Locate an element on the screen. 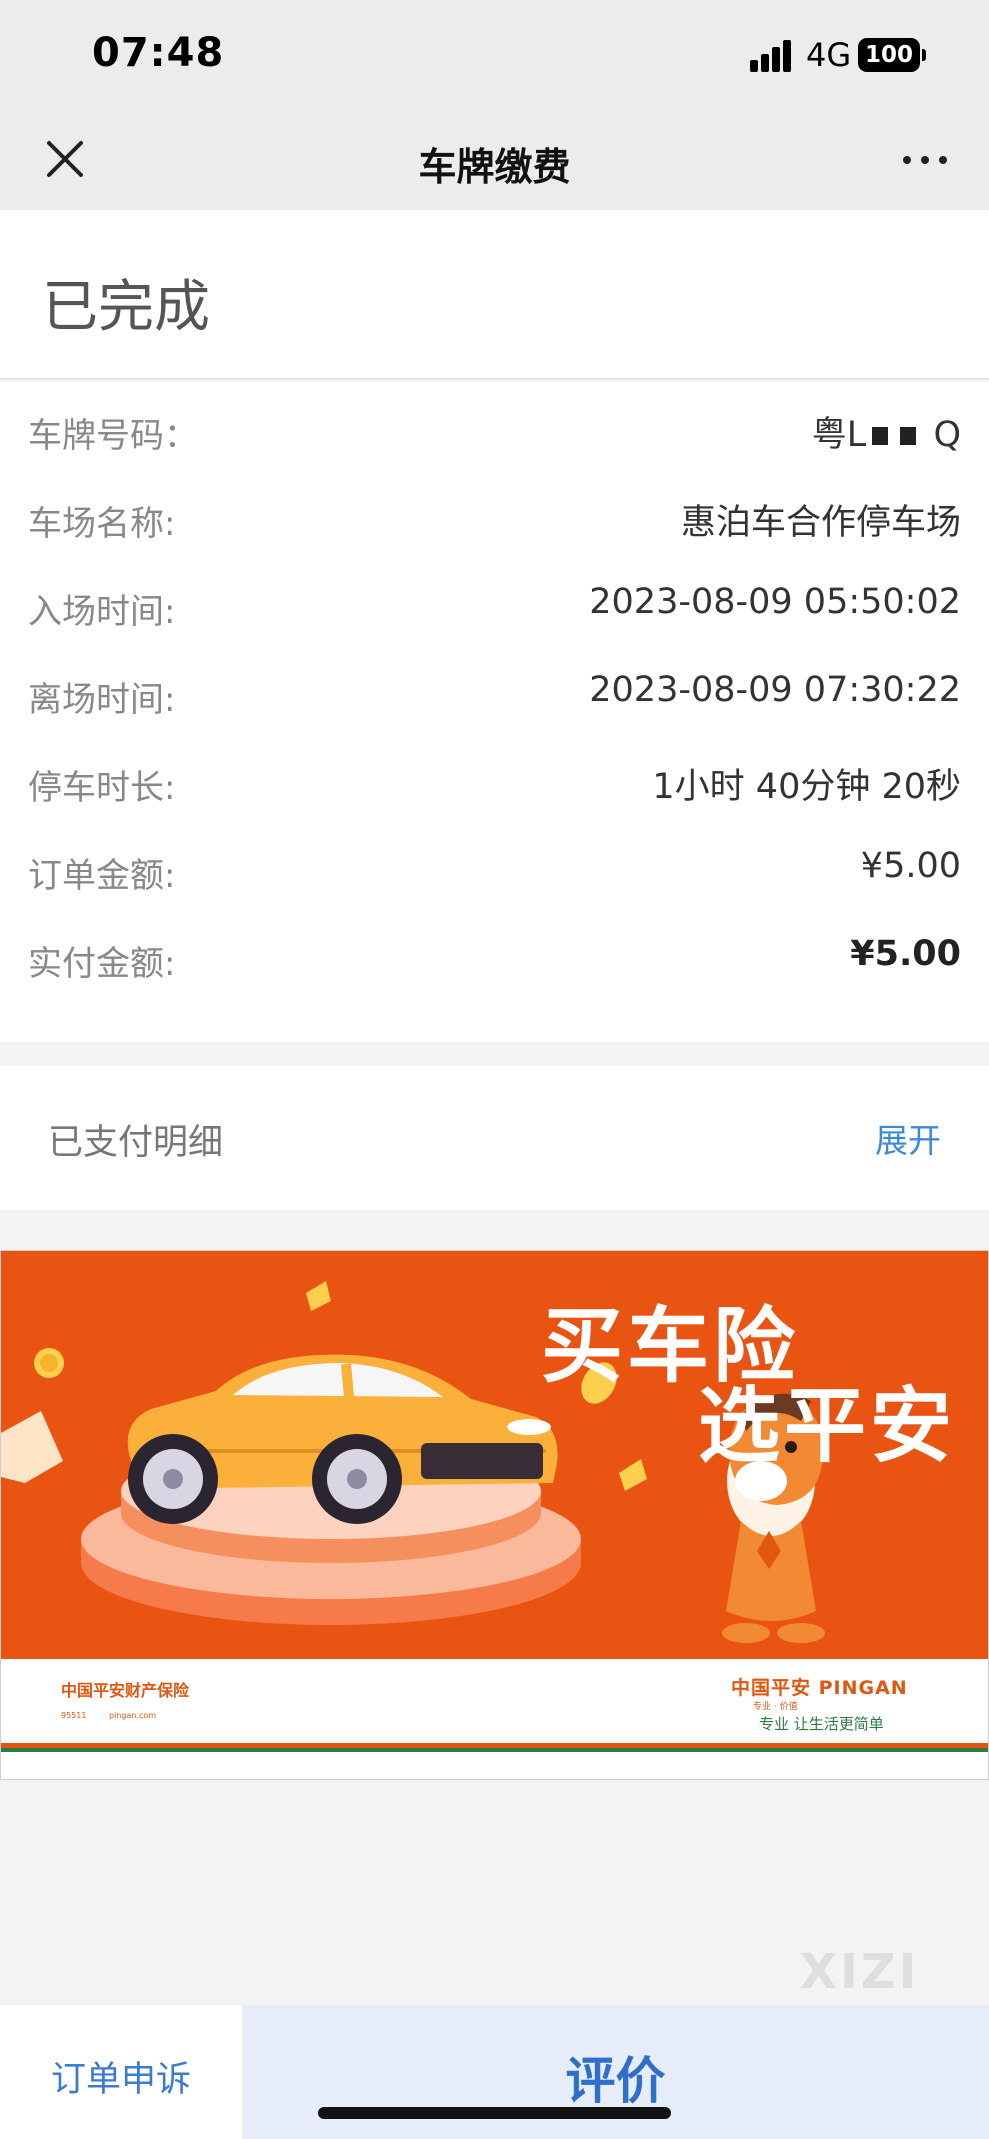 Image resolution: width=989 pixels, height=2139 pixels. nav-bar: 车牌缴费 is located at coordinates (494, 160).